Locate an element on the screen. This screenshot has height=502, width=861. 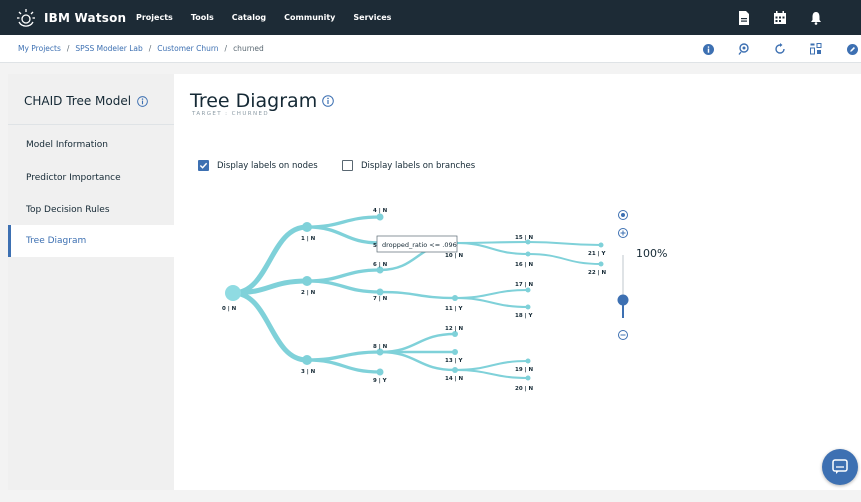
page-title: Tree Diagram is located at coordinates (262, 101).